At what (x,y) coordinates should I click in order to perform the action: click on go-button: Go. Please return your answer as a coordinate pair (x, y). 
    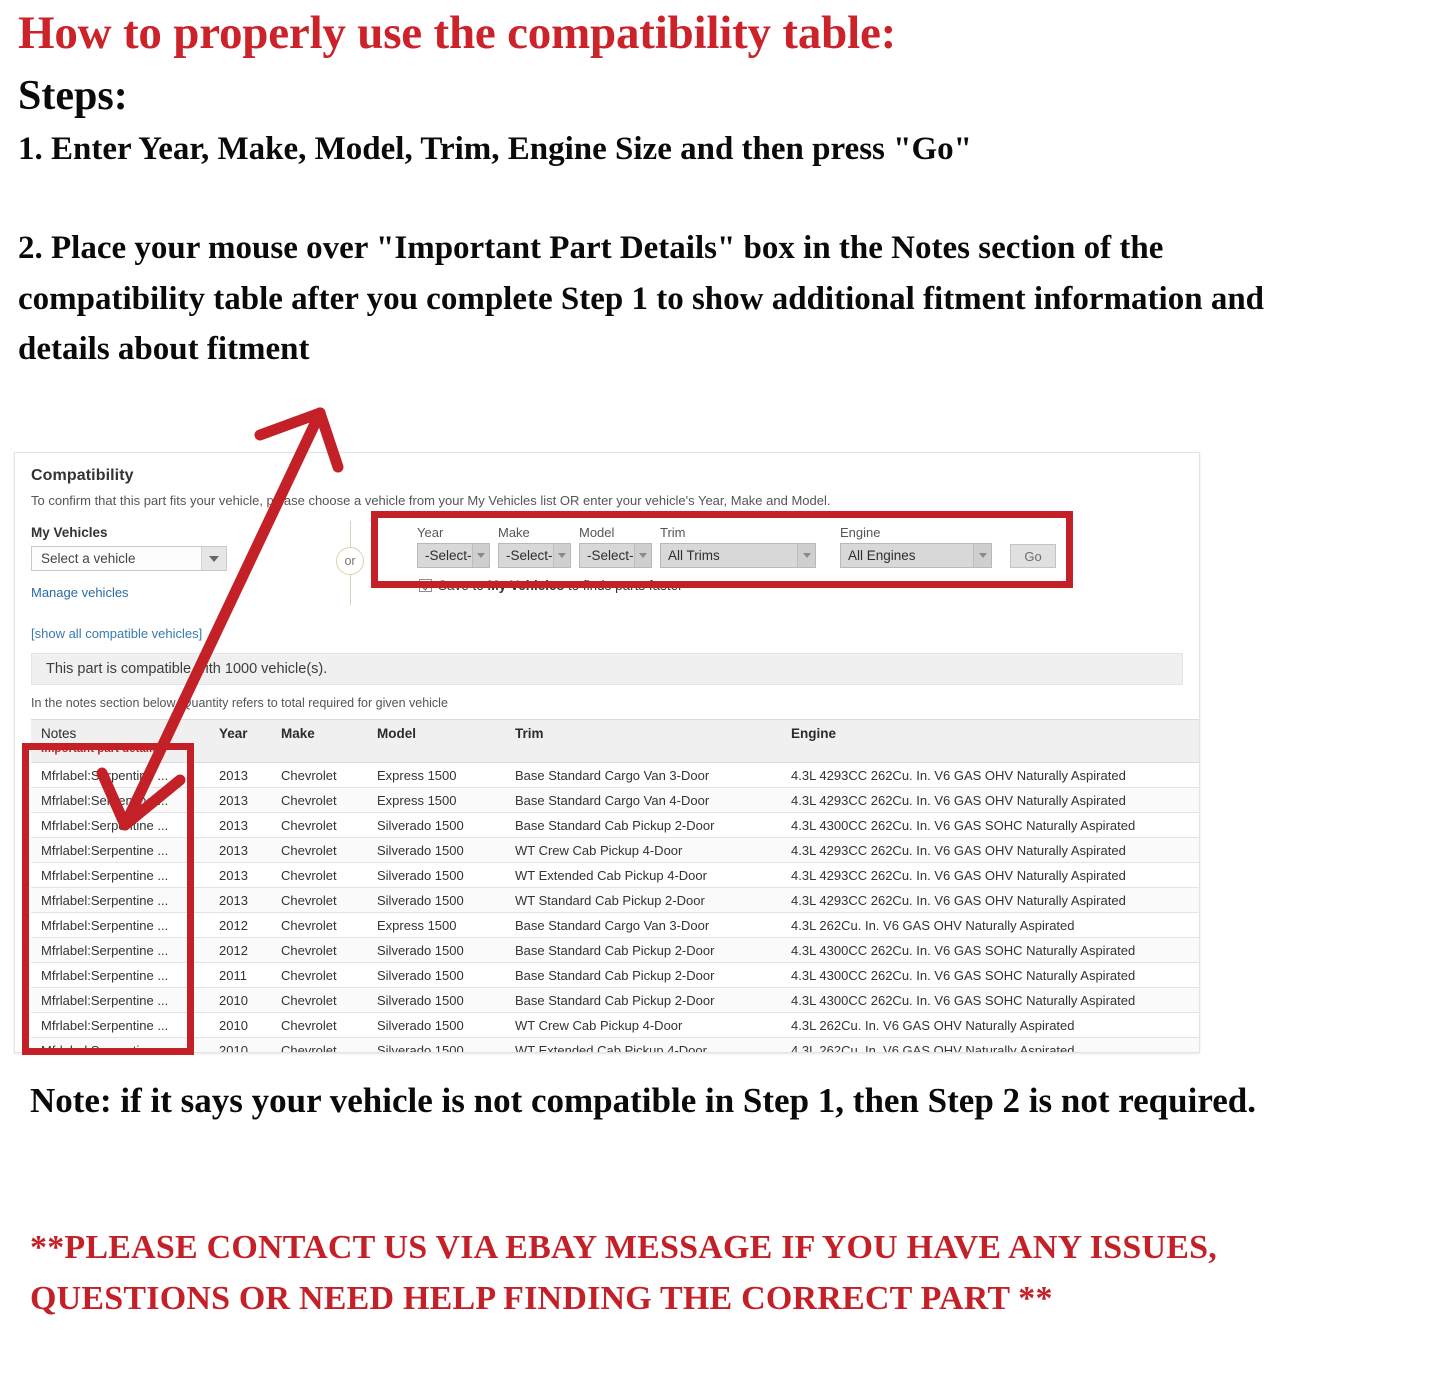
    Looking at the image, I should click on (1033, 556).